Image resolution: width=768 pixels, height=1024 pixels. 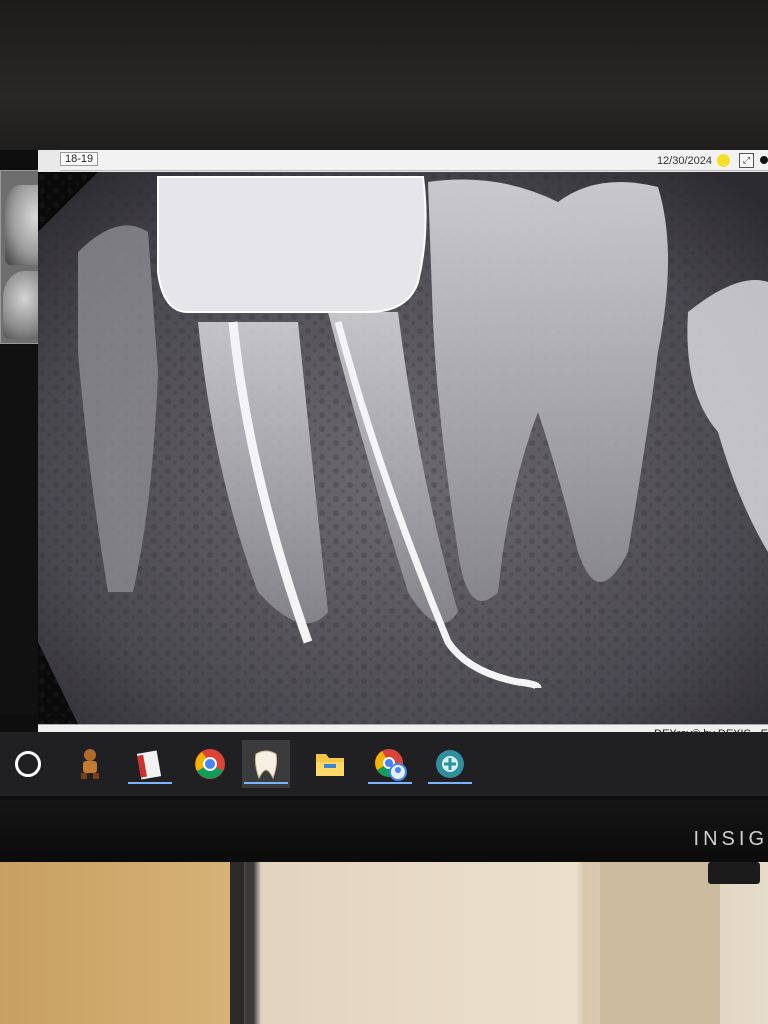 What do you see at coordinates (414, 160) in the screenshot?
I see `image-title-bar: 18-19 12/30/2024 ⤢` at bounding box center [414, 160].